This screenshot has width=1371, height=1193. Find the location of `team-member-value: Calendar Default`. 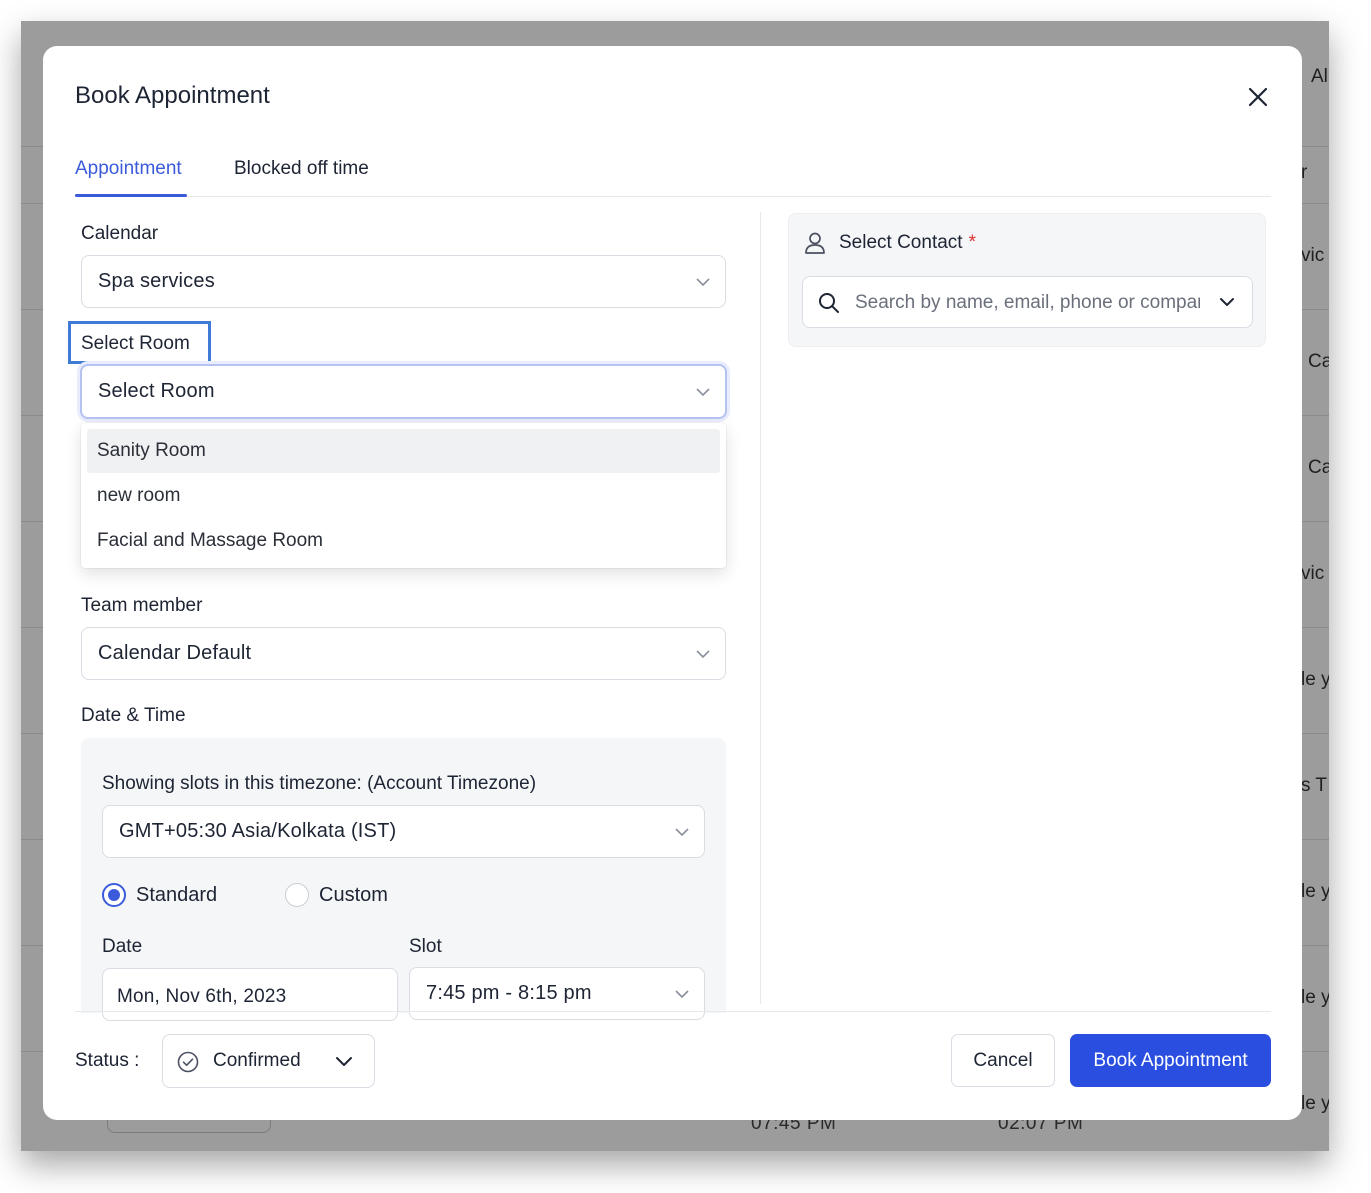

team-member-value: Calendar Default is located at coordinates (175, 653).